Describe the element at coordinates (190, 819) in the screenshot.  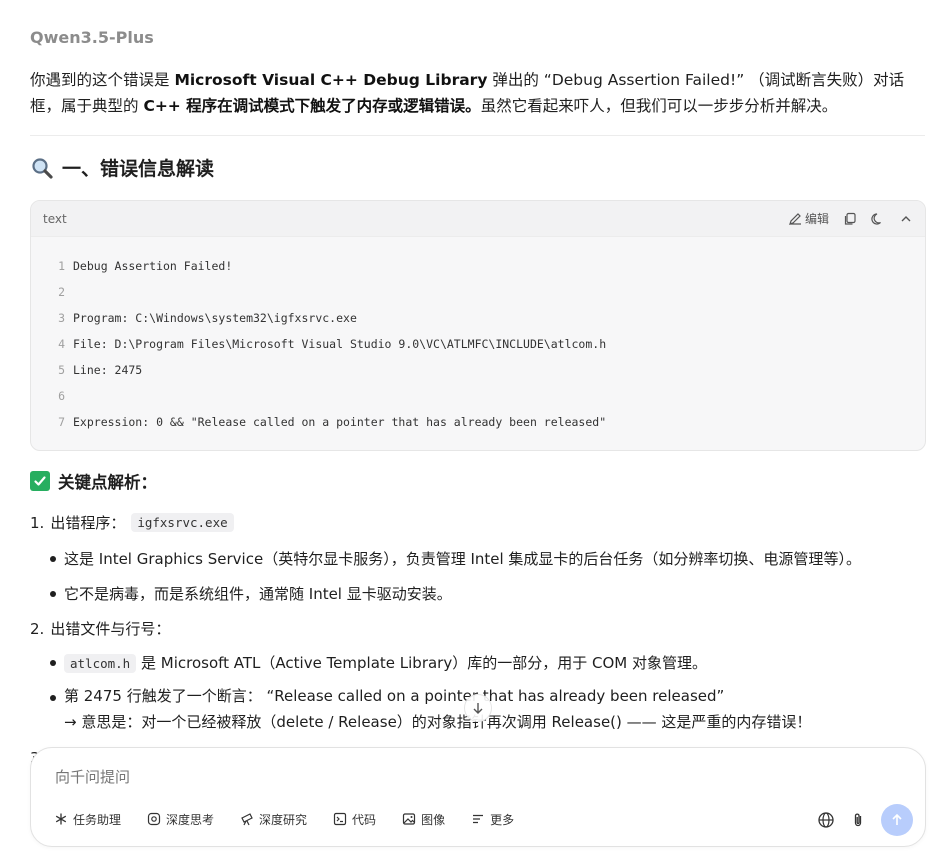
I see `chip-label: 深度思考` at that location.